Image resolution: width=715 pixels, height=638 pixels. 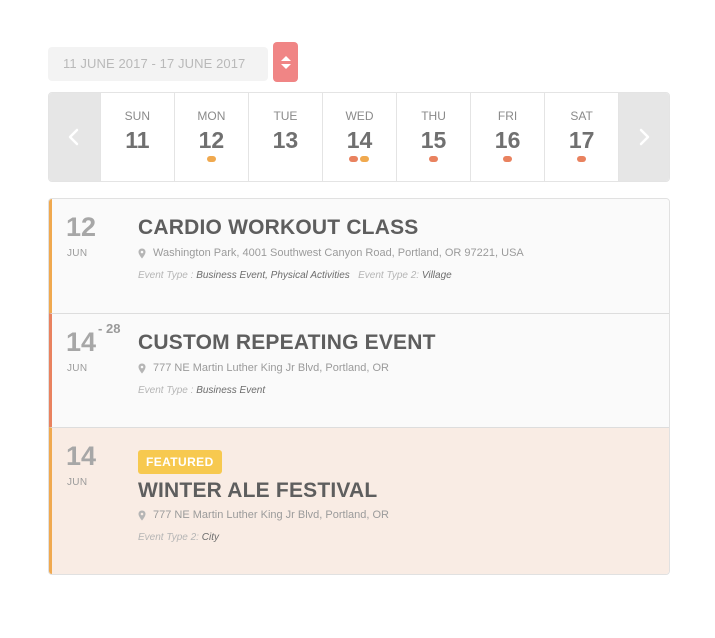 What do you see at coordinates (433, 116) in the screenshot?
I see `day-name: THU` at bounding box center [433, 116].